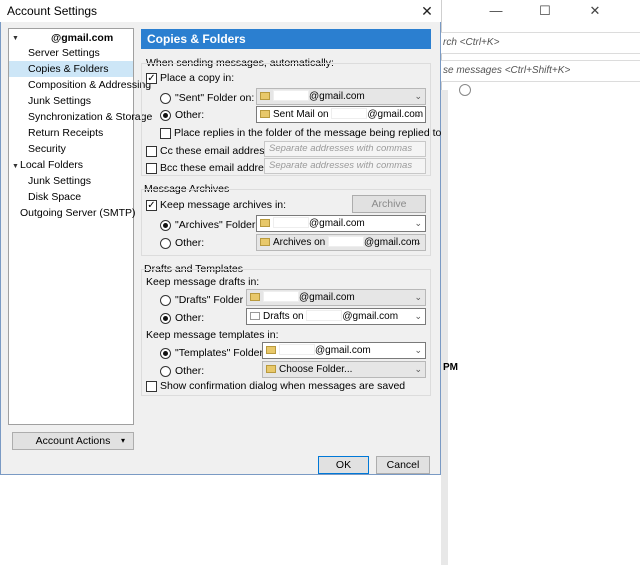 This screenshot has width=640, height=565. I want to click on templates-other-combo: Choose Folder... ⌄, so click(344, 369).